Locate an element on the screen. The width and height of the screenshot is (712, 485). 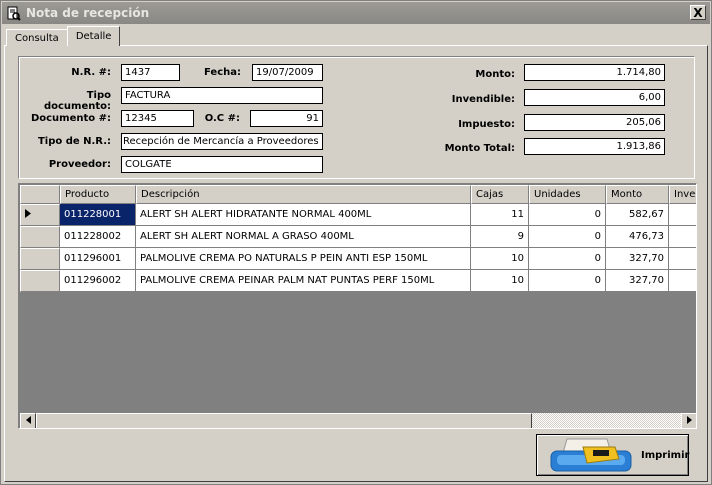
column-header-monto: Monto is located at coordinates (637, 194).